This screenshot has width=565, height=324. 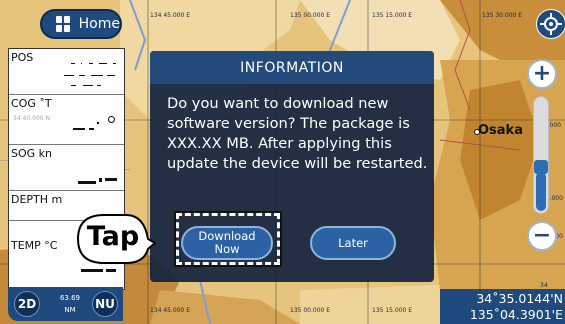 What do you see at coordinates (70, 298) in the screenshot?
I see `range-value: 63.69` at bounding box center [70, 298].